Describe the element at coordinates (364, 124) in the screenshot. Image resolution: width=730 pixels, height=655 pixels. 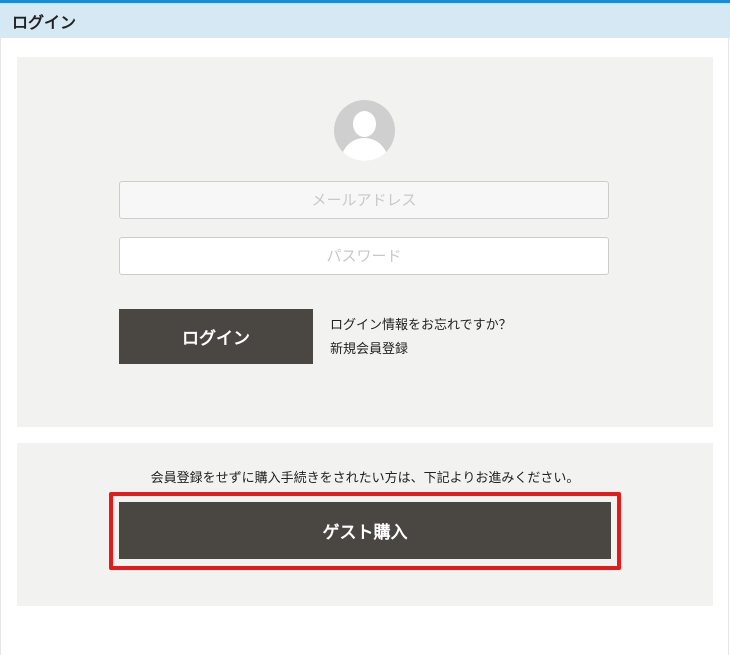
I see `avatar-head-shape` at that location.